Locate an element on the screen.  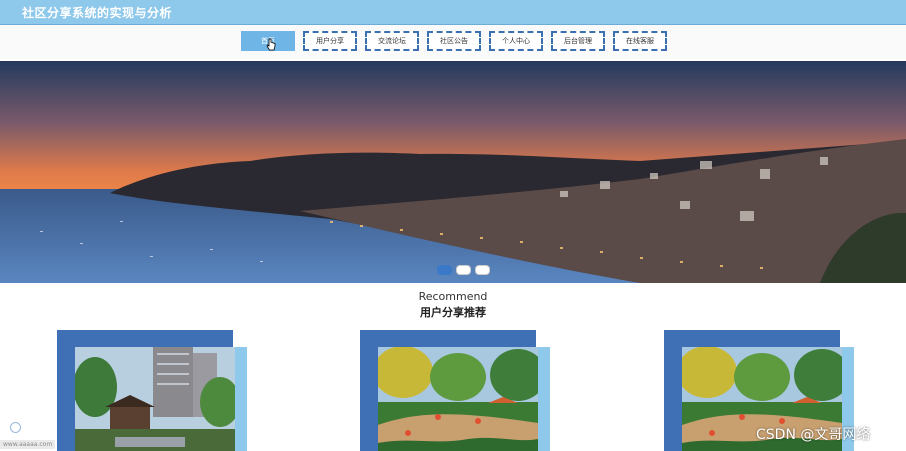
footer-small-text: www.aaaaa.com is located at coordinates (28, 444).